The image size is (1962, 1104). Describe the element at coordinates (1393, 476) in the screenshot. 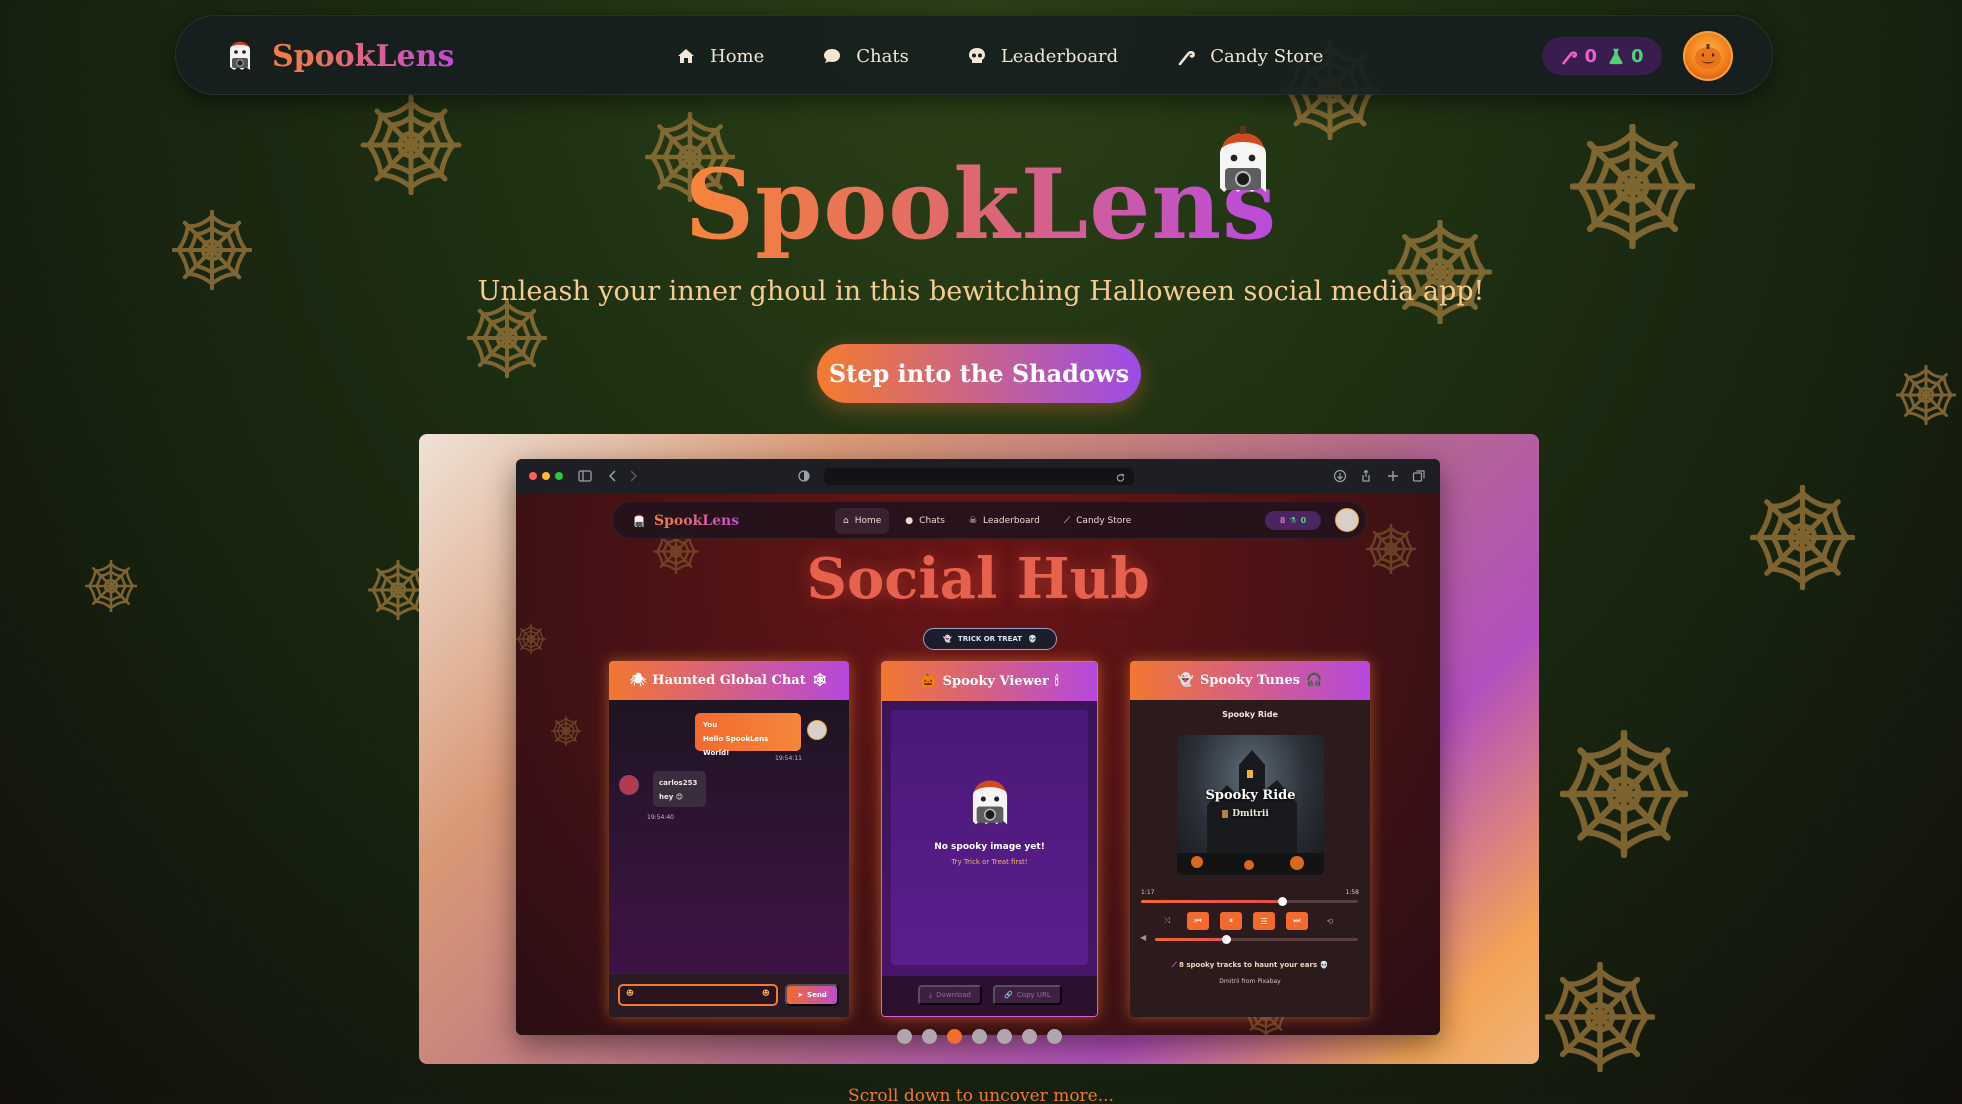

I see `new-tab-icon` at that location.